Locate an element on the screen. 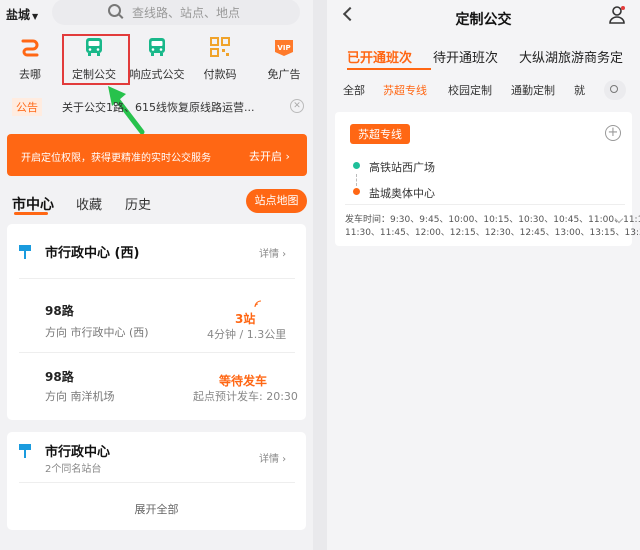 The width and height of the screenshot is (640, 550). line-badge: 苏超专线 is located at coordinates (380, 134).